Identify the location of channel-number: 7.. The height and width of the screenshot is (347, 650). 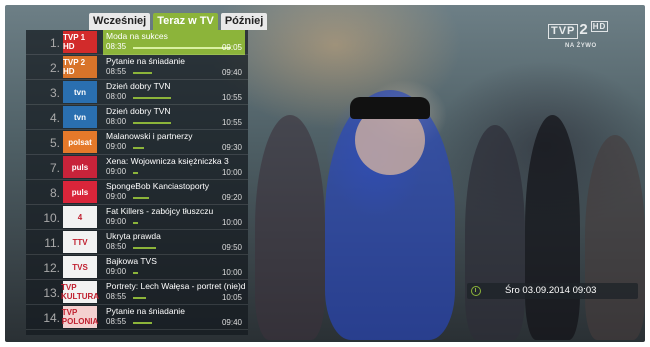
(54, 168).